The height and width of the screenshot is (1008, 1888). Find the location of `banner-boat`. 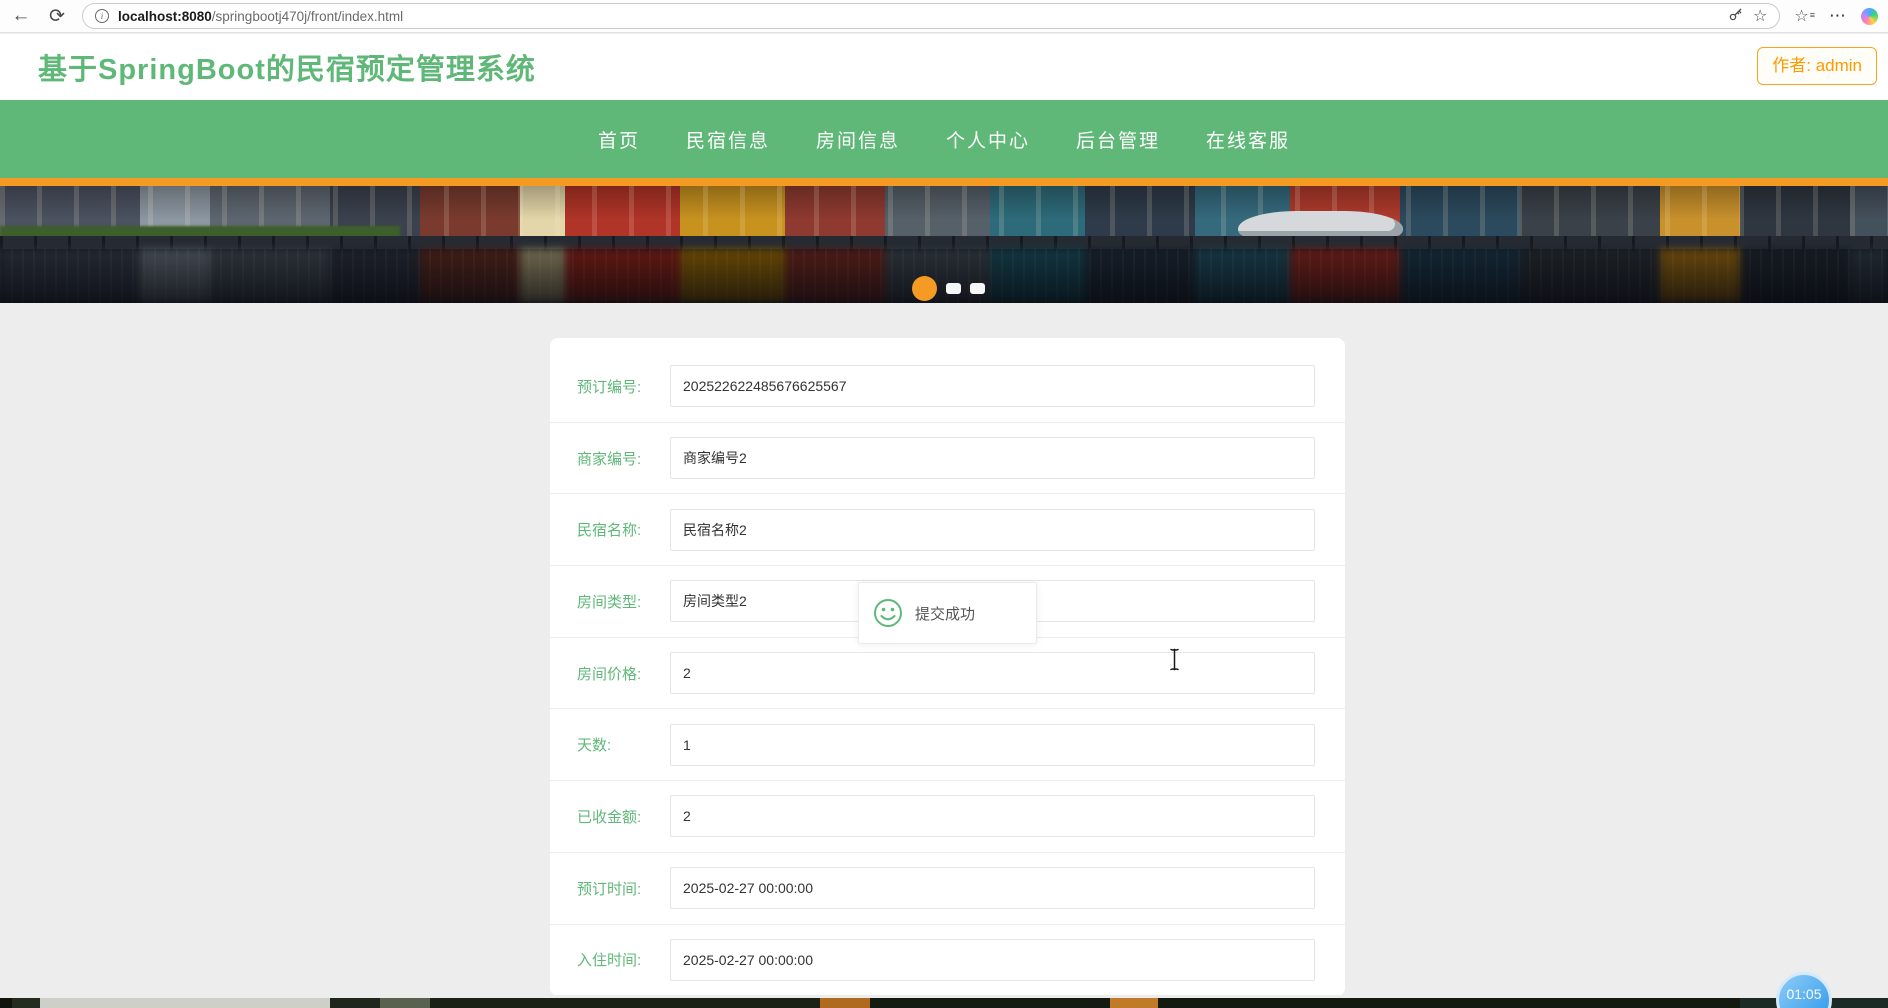

banner-boat is located at coordinates (1320, 223).